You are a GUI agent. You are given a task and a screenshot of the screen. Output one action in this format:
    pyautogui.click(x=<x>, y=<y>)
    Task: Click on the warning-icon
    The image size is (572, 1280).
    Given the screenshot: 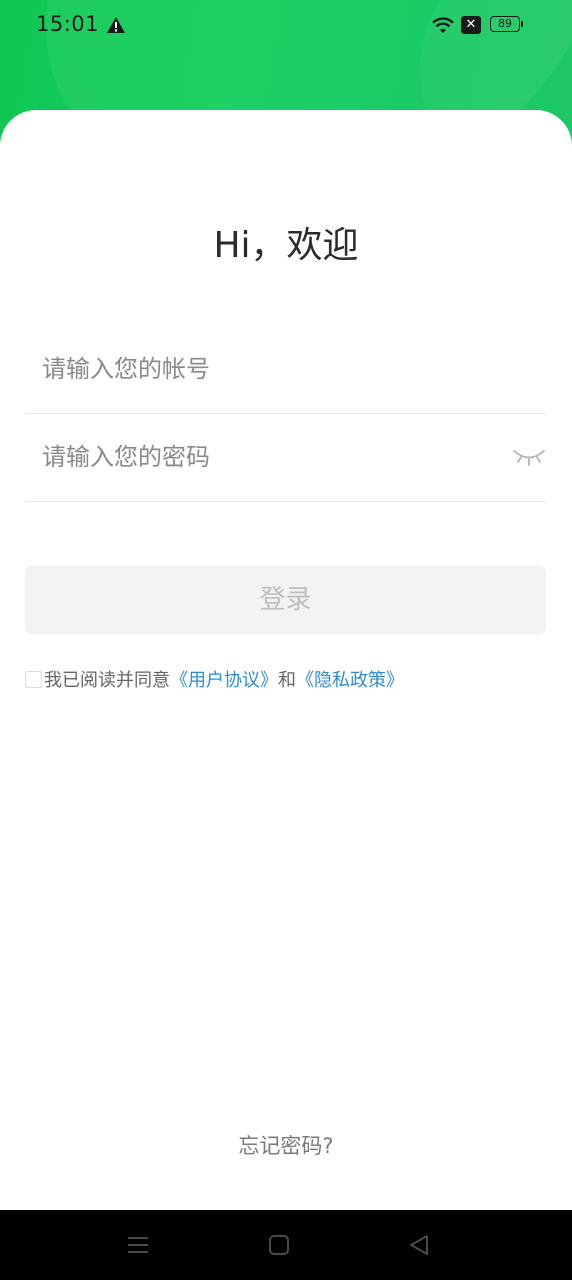 What is the action you would take?
    pyautogui.click(x=116, y=25)
    